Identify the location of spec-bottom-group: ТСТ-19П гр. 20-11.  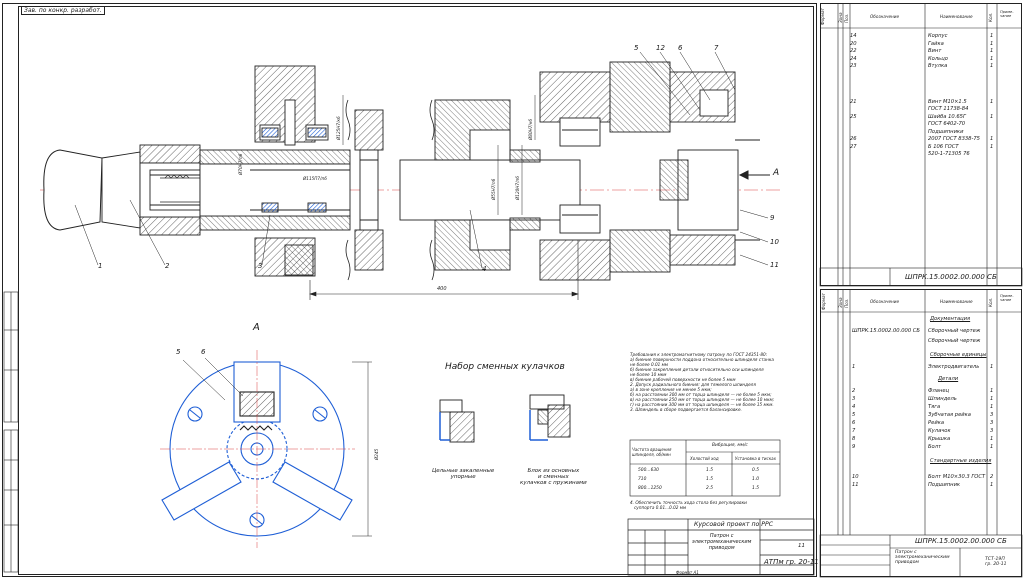
(996, 562).